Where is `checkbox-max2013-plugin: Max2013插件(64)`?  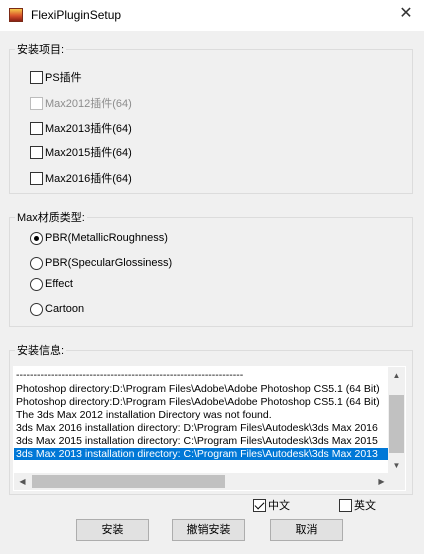
checkbox-max2013-plugin: Max2013插件(64) is located at coordinates (81, 128).